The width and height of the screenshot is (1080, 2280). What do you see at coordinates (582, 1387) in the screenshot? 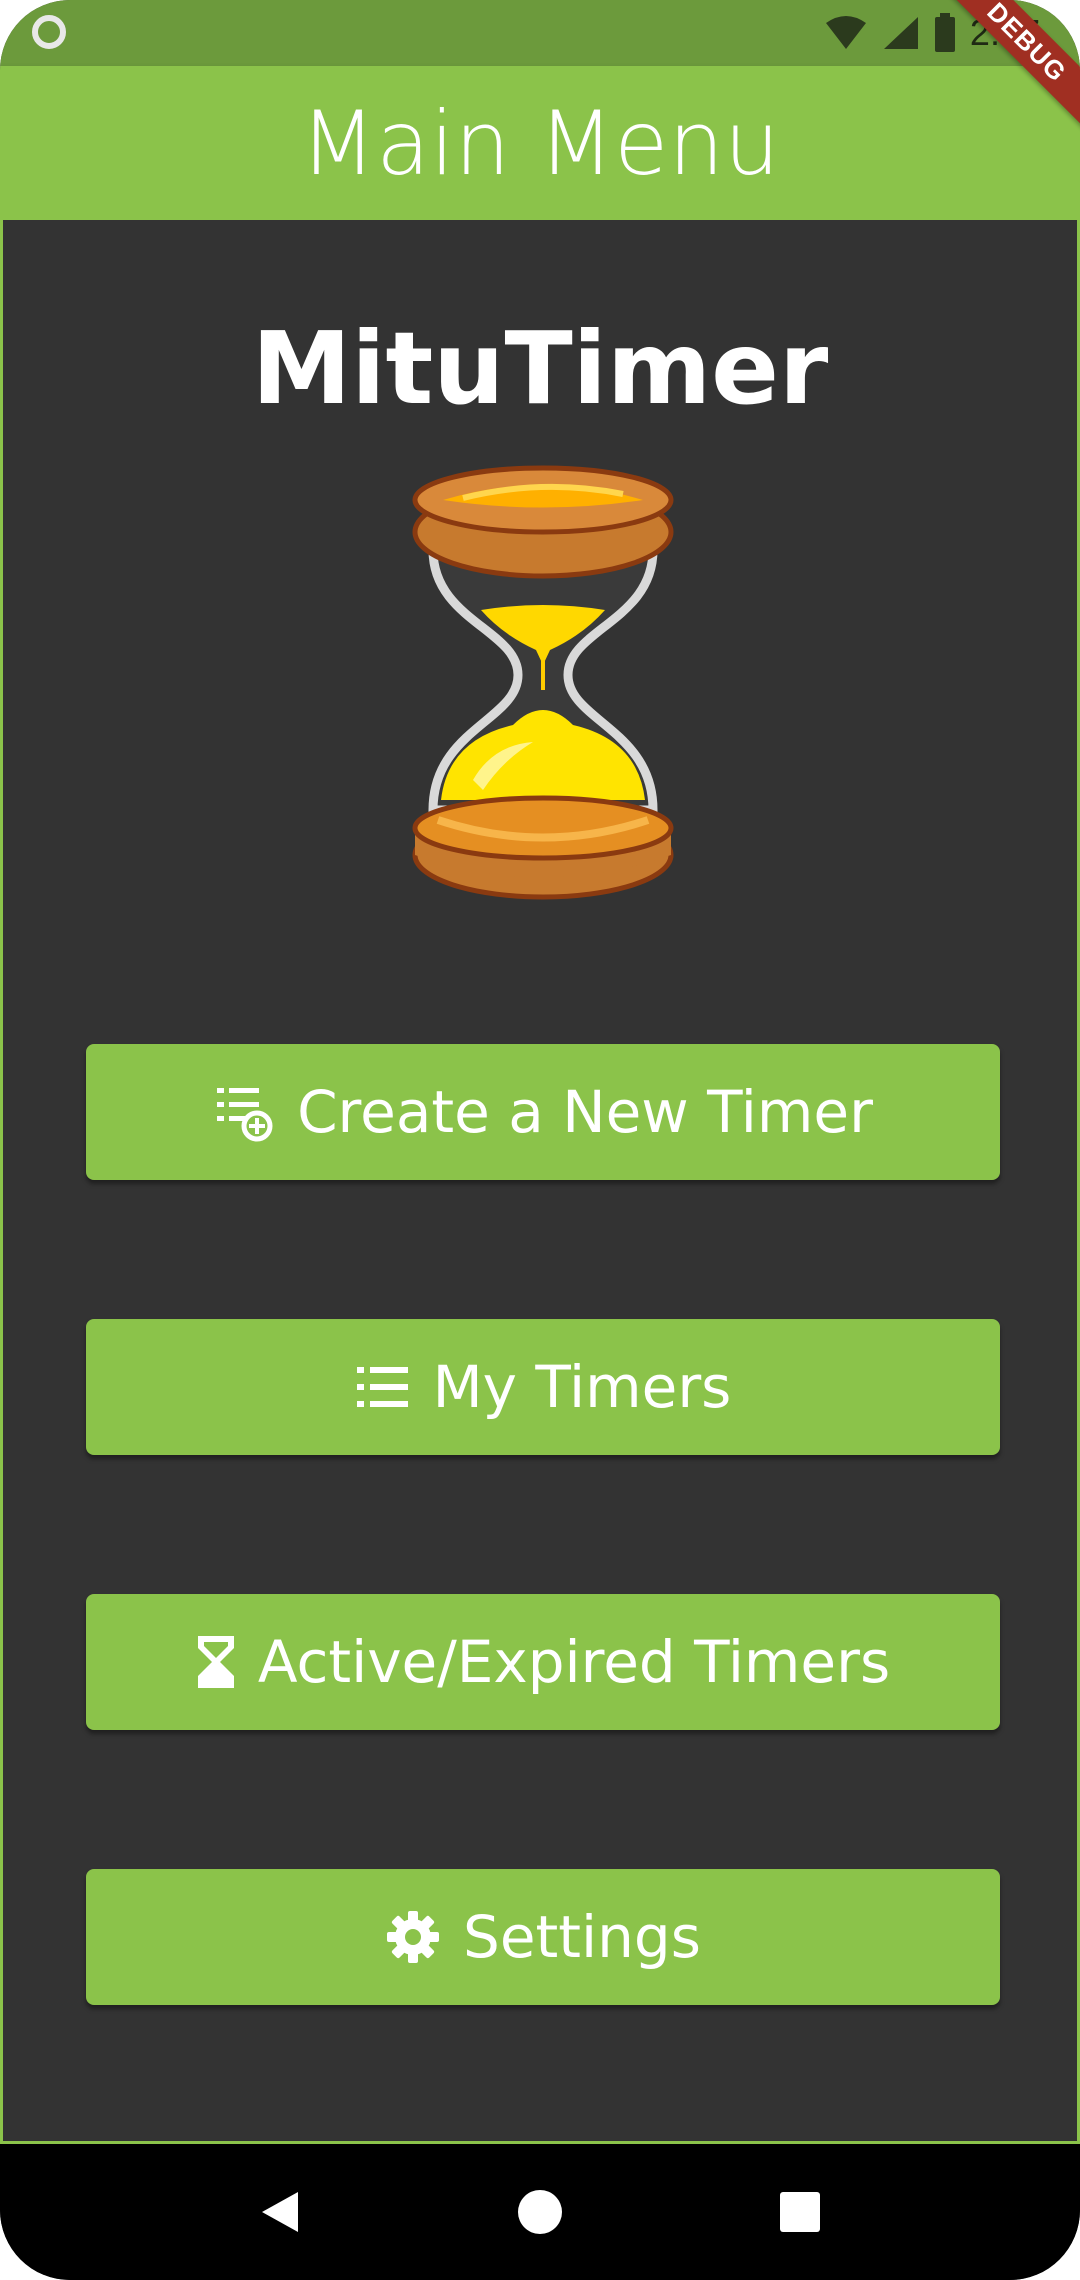
I see `my-timers-label: My Timers` at bounding box center [582, 1387].